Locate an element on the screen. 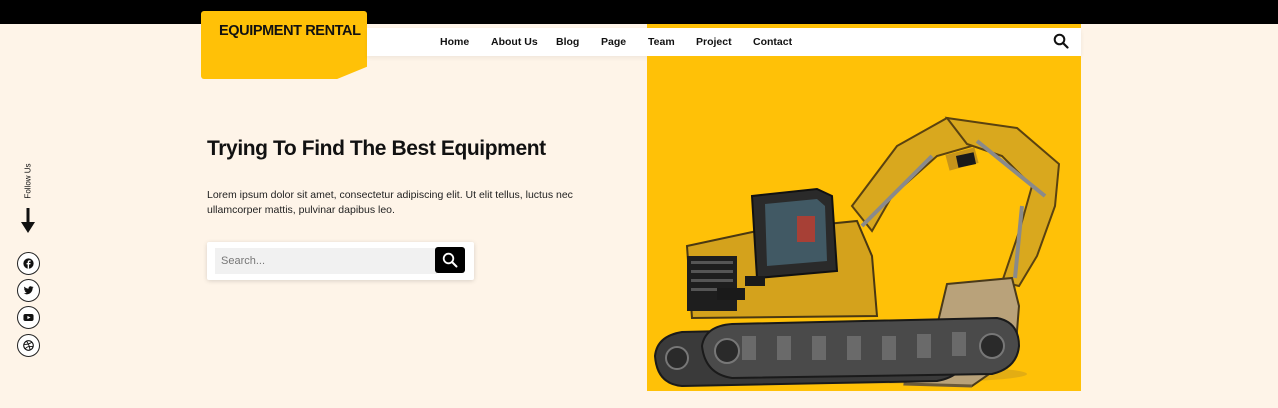 Image resolution: width=1278 pixels, height=408 pixels. search-form is located at coordinates (340, 261).